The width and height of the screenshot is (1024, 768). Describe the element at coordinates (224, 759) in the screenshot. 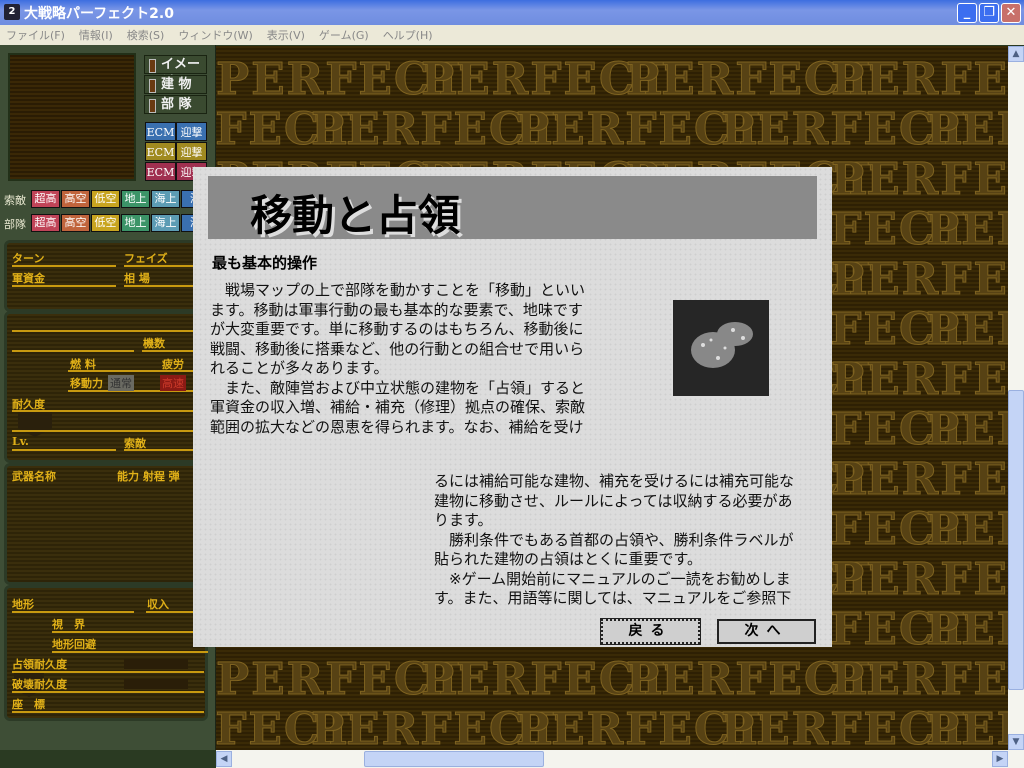

I see `scroll-left-button: ◀` at that location.